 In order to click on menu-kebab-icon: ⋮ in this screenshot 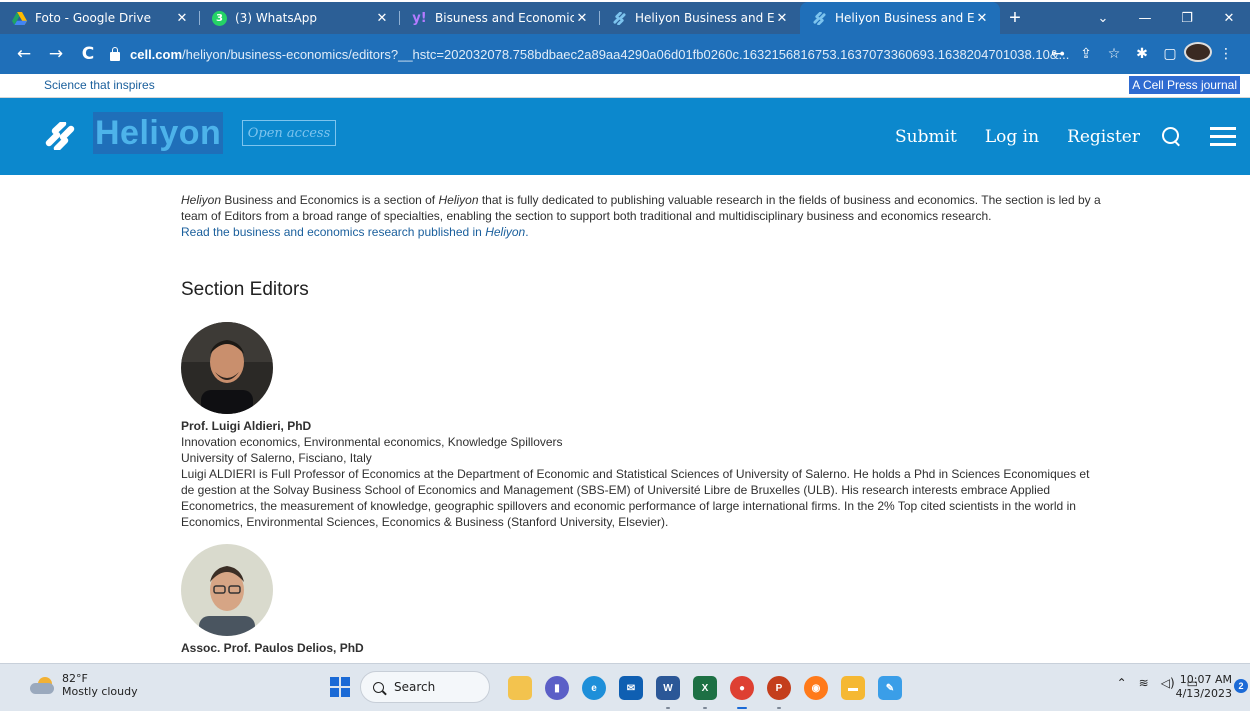, I will do `click(1226, 54)`.